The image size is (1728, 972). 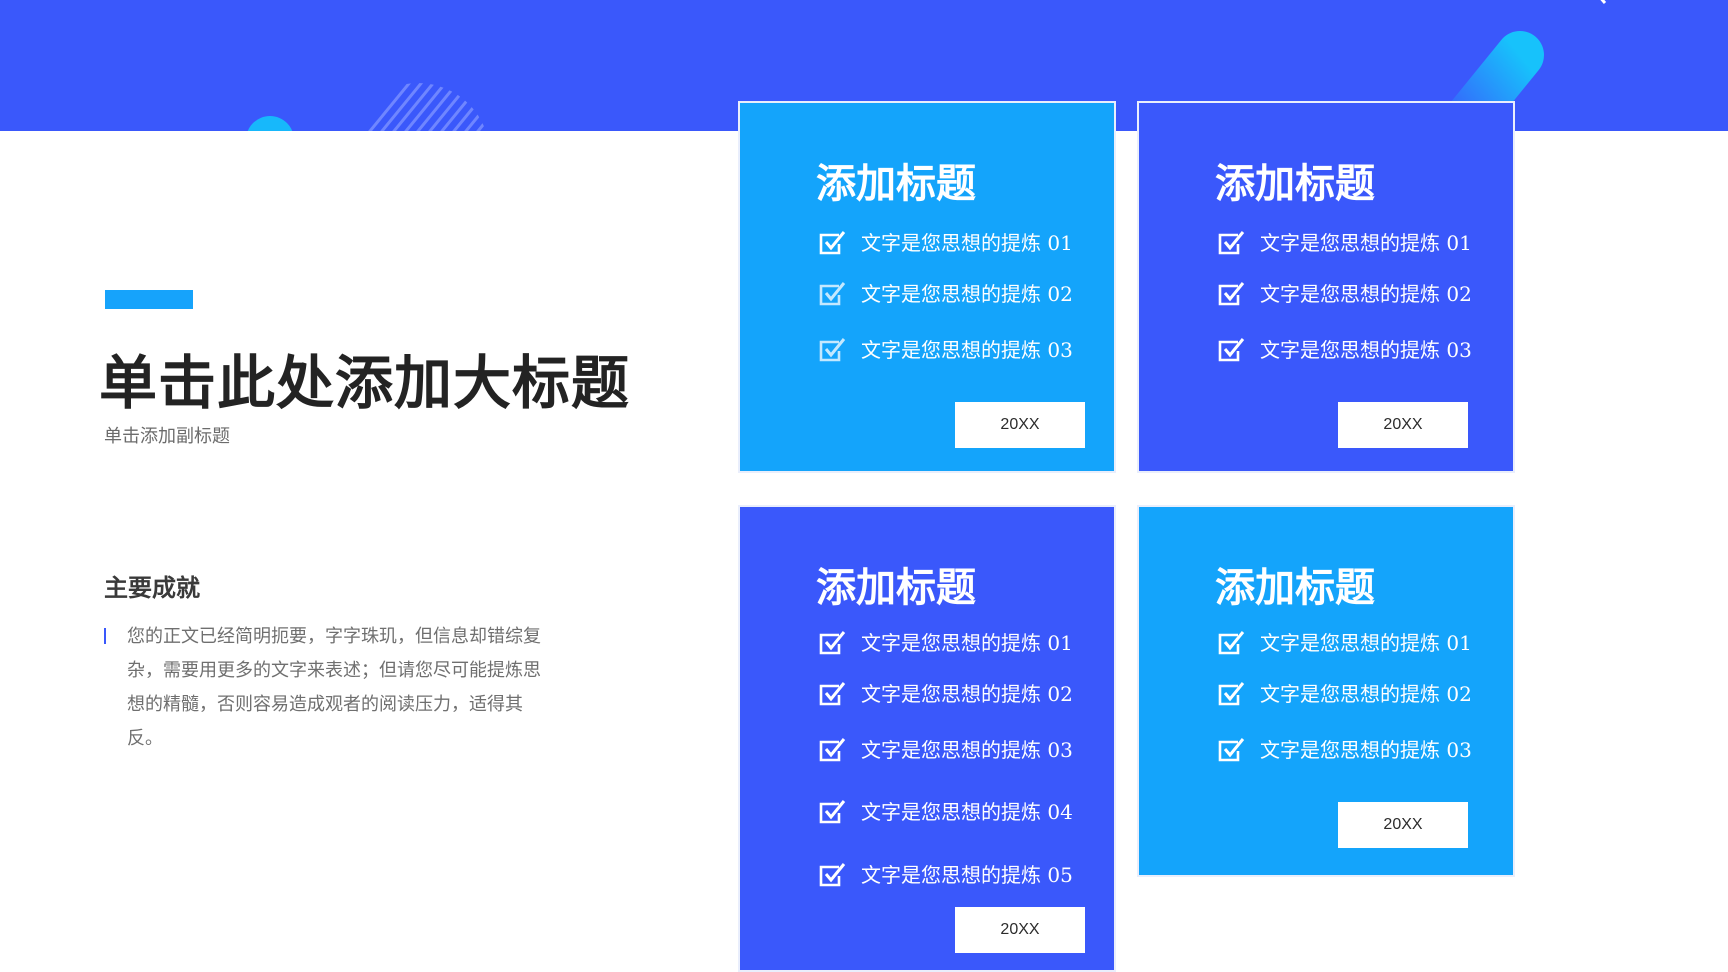 What do you see at coordinates (105, 636) in the screenshot?
I see `body-marker` at bounding box center [105, 636].